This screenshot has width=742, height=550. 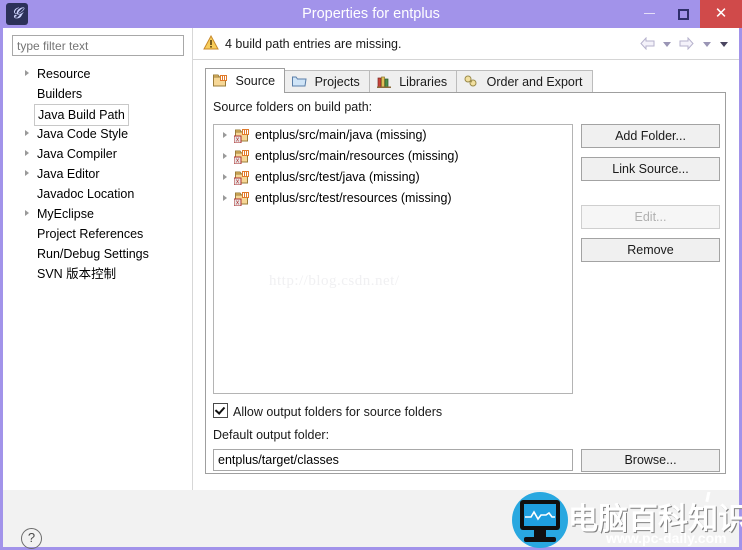 I want to click on close-icon: ✕, so click(x=721, y=13).